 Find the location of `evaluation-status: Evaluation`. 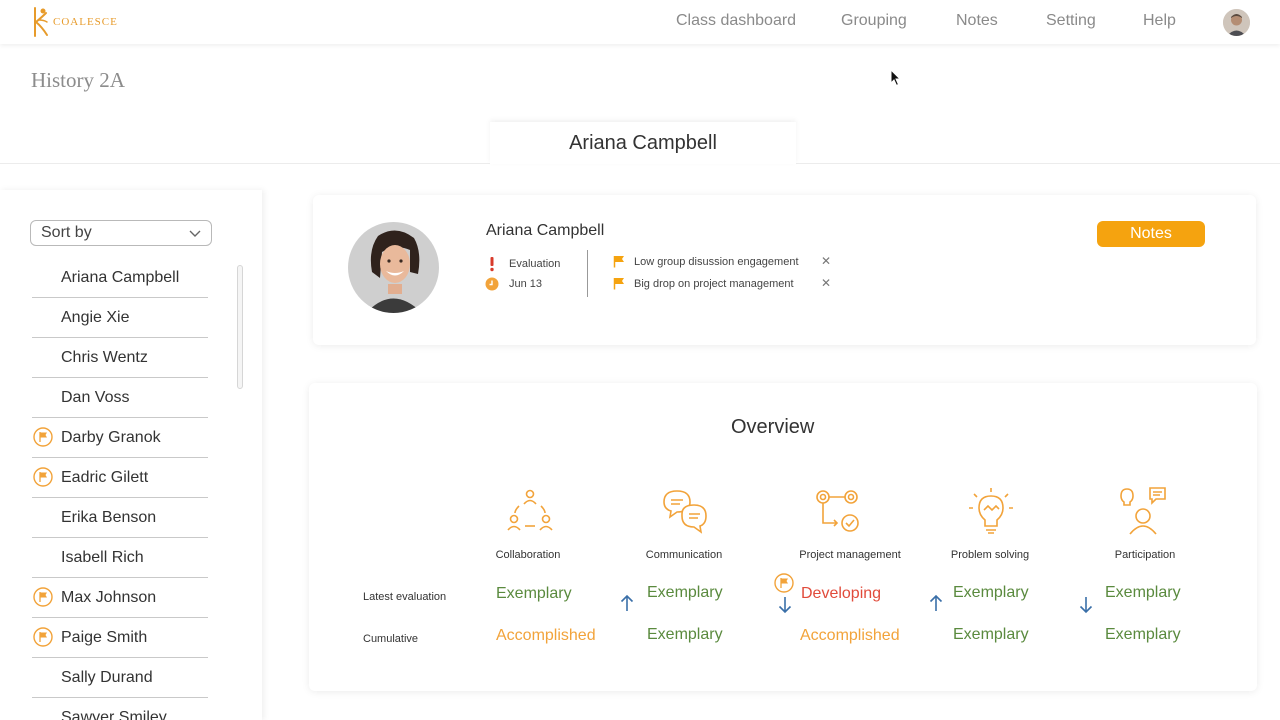

evaluation-status: Evaluation is located at coordinates (522, 264).